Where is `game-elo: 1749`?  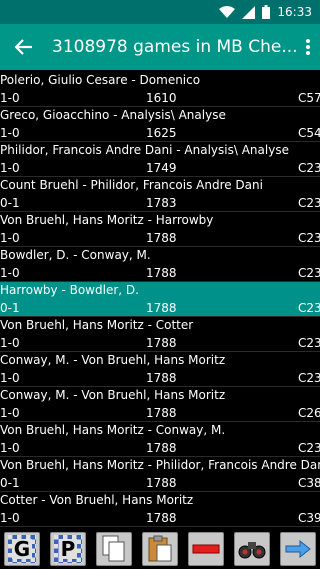
game-elo: 1749 is located at coordinates (161, 168).